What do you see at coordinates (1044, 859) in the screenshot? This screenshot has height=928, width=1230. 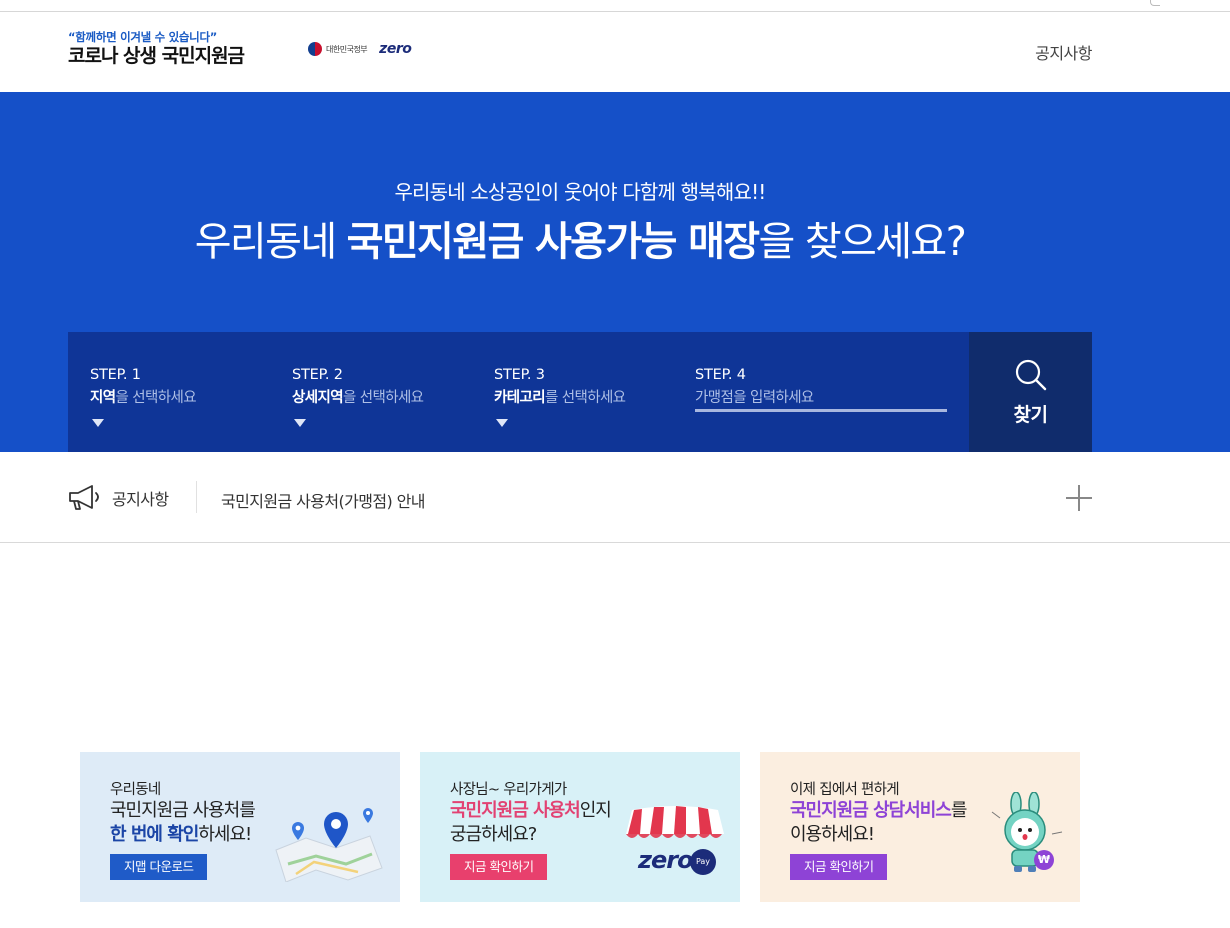 I see `won-coin-icon: ₩` at bounding box center [1044, 859].